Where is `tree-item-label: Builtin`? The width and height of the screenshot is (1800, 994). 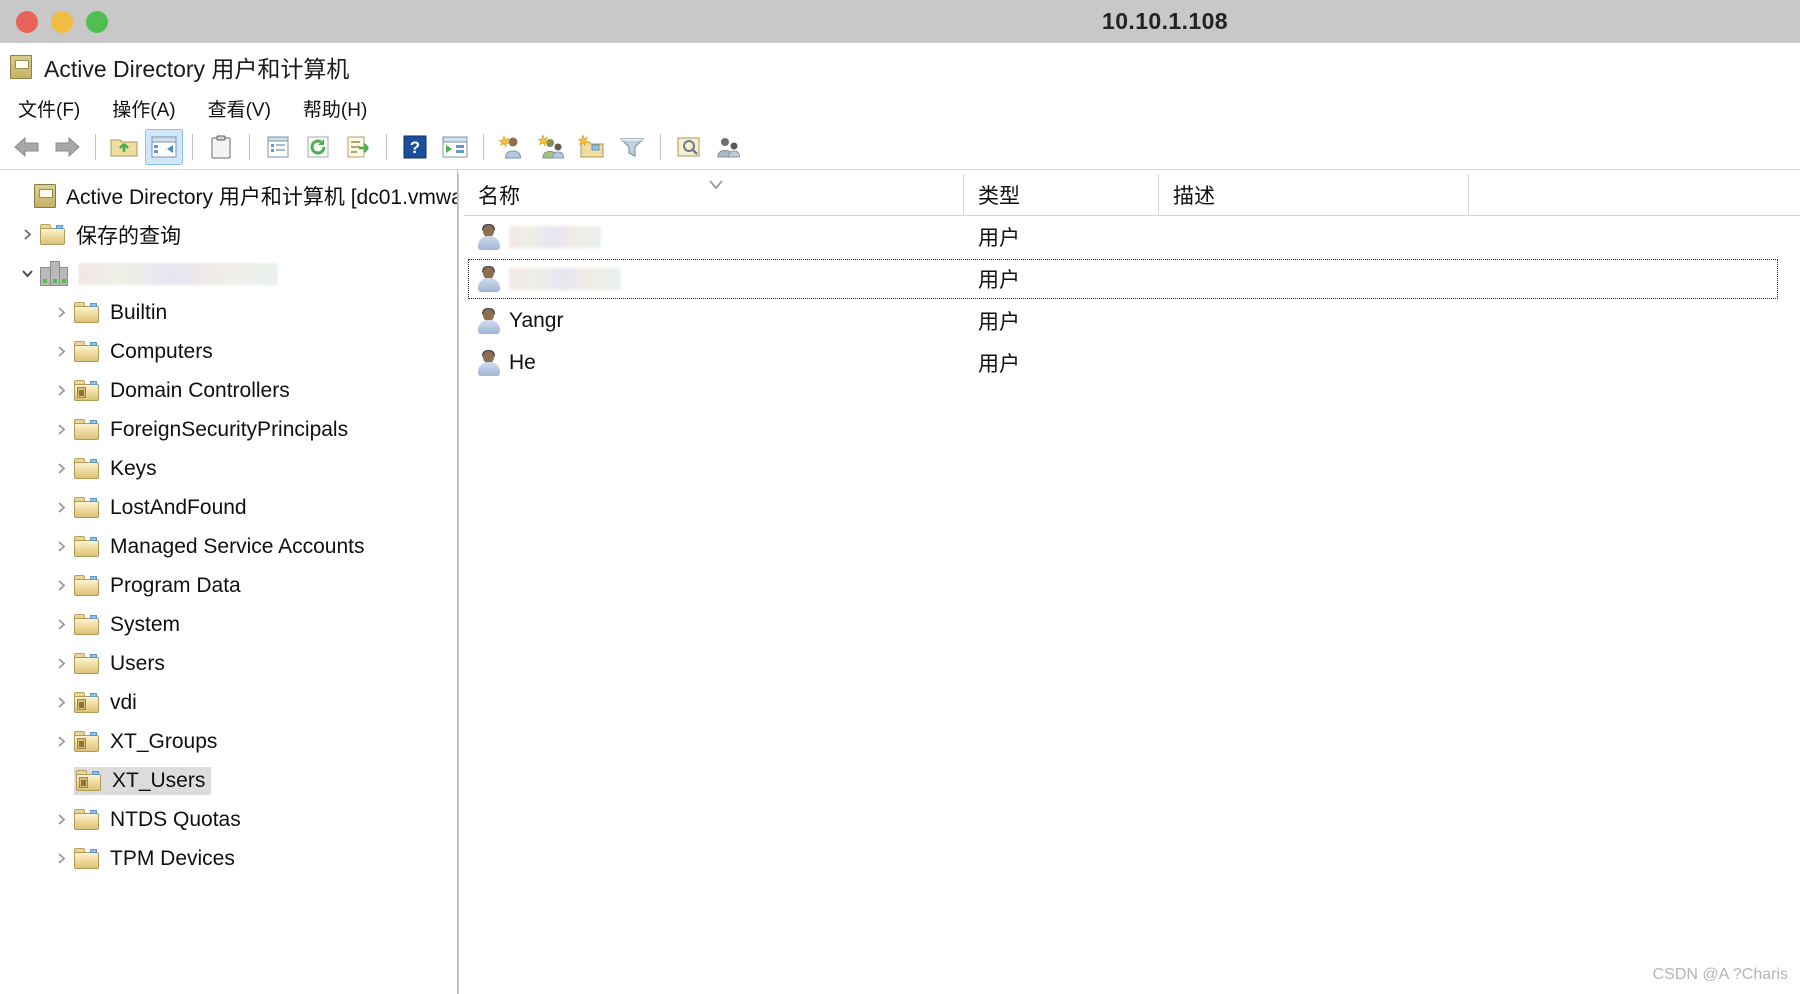
tree-item-label: Builtin is located at coordinates (139, 312).